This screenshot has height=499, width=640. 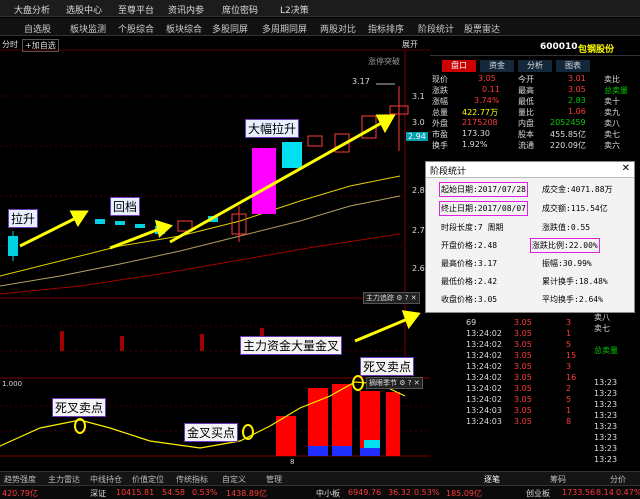 What do you see at coordinates (521, 355) in the screenshot?
I see `tick-row: 13:24:02 3.05 15` at bounding box center [521, 355].